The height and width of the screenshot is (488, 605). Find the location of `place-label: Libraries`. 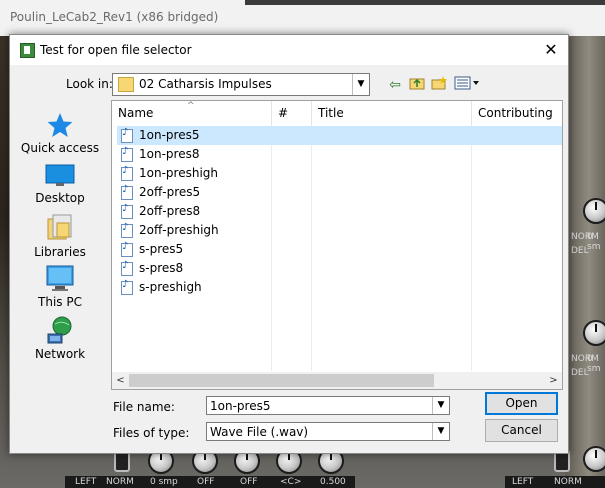

place-label: Libraries is located at coordinates (60, 252).